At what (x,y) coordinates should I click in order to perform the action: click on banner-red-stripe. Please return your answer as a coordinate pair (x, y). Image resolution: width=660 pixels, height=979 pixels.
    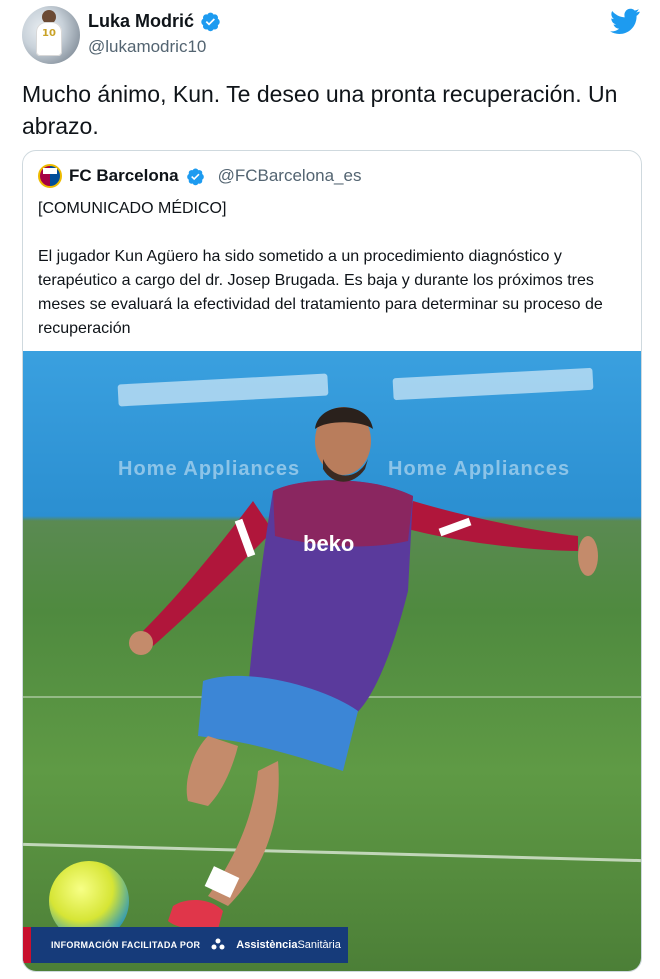
    Looking at the image, I should click on (27, 945).